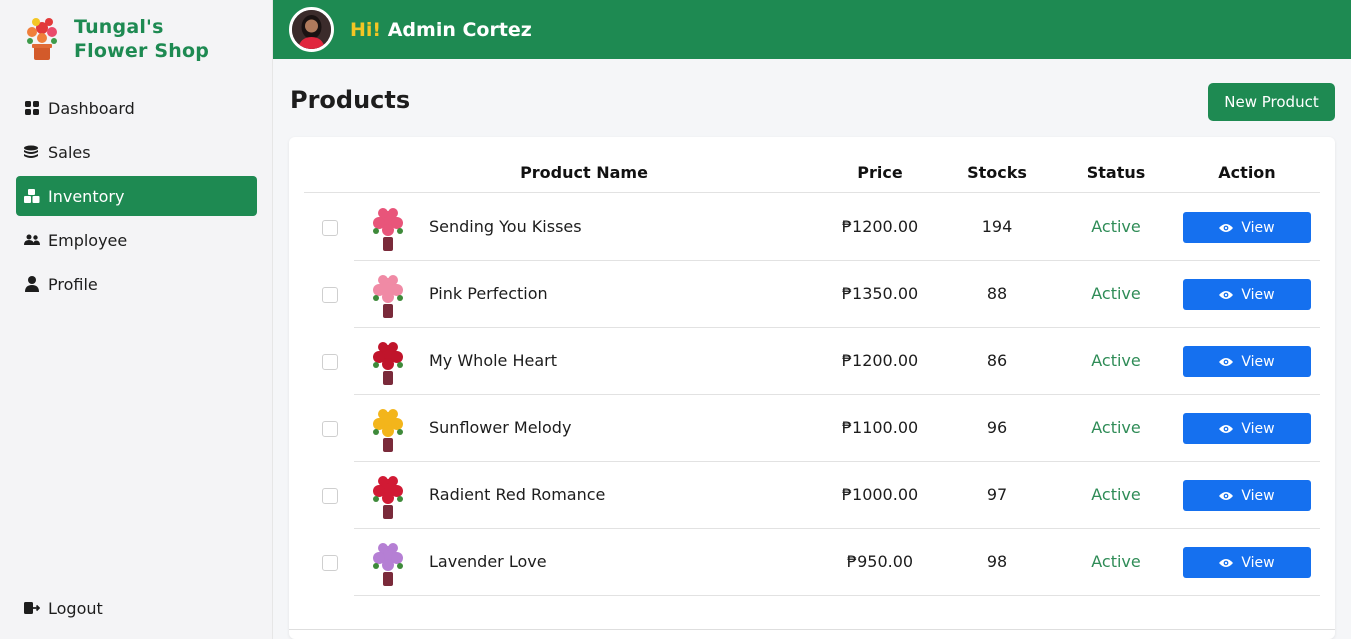 Image resolution: width=1351 pixels, height=639 pixels. What do you see at coordinates (880, 494) in the screenshot?
I see `product-price: ₱1000.00` at bounding box center [880, 494].